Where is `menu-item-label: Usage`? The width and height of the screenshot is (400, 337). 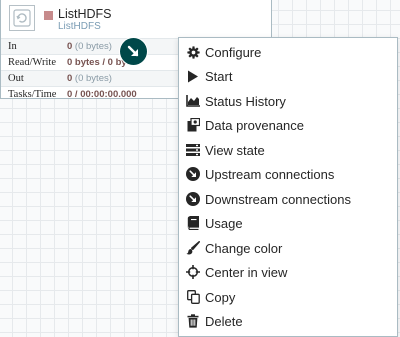
menu-item-label: Usage is located at coordinates (224, 223).